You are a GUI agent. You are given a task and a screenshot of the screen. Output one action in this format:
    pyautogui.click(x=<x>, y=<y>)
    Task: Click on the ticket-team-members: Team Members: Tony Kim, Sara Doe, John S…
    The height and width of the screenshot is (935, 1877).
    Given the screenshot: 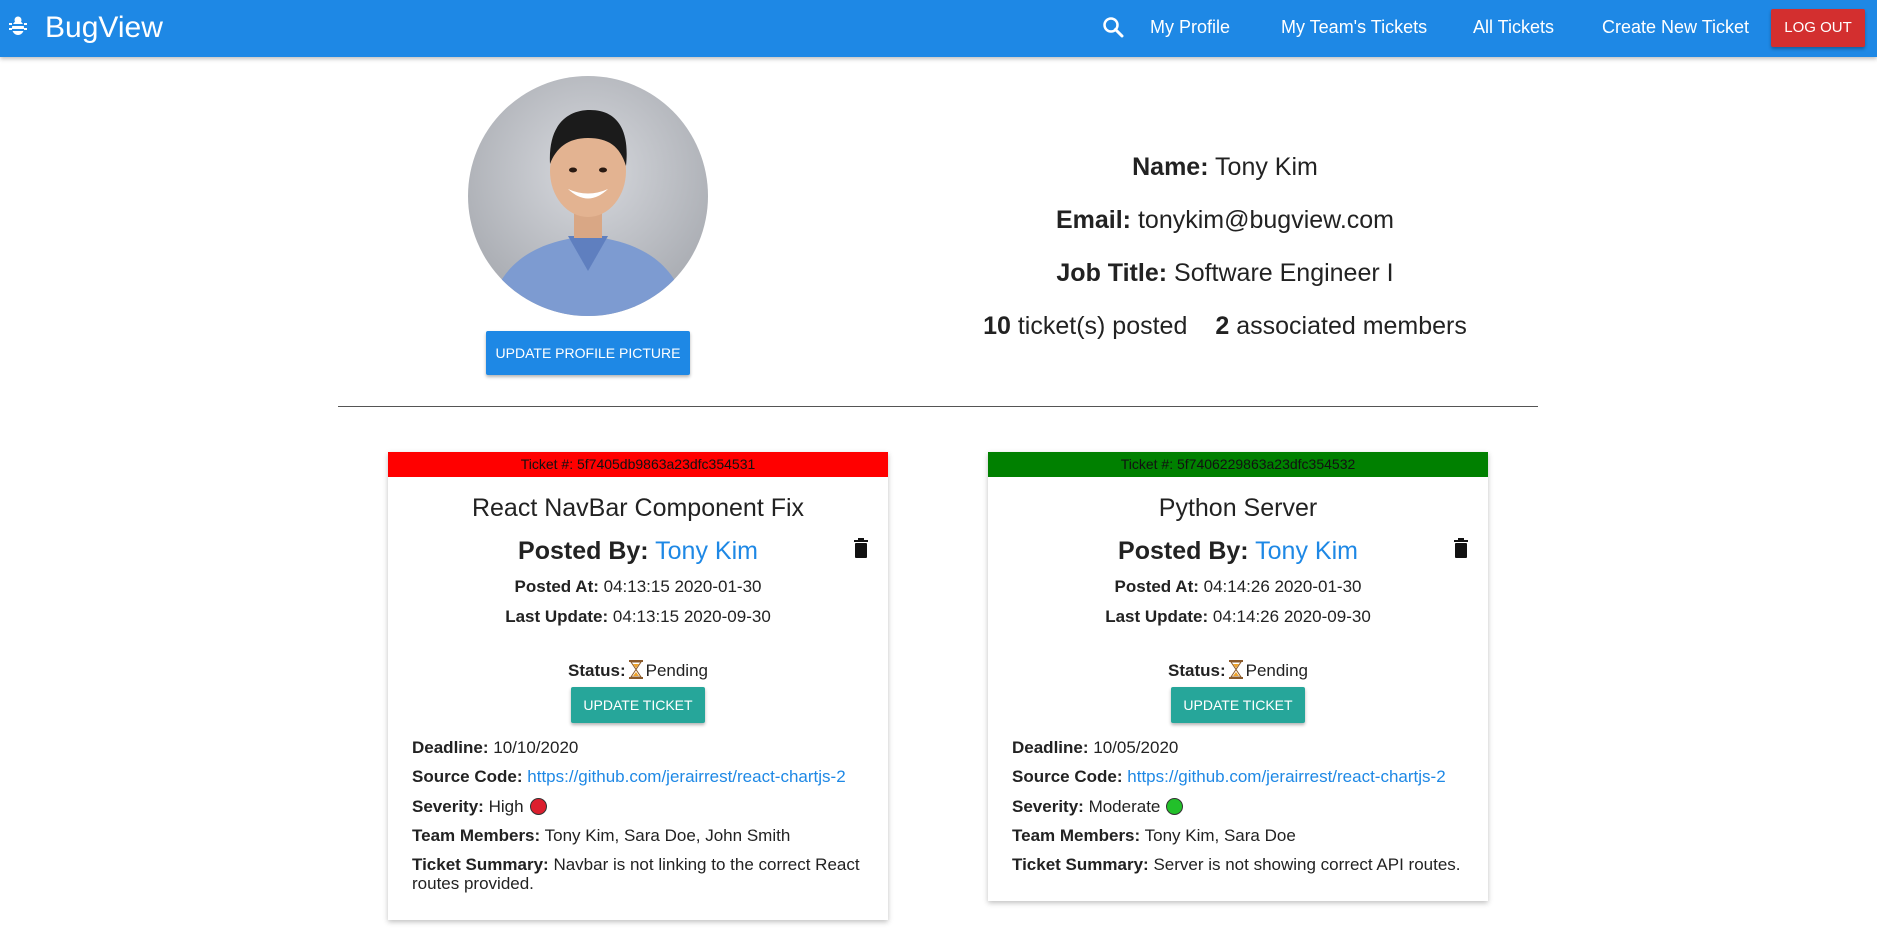 What is the action you would take?
    pyautogui.click(x=601, y=835)
    